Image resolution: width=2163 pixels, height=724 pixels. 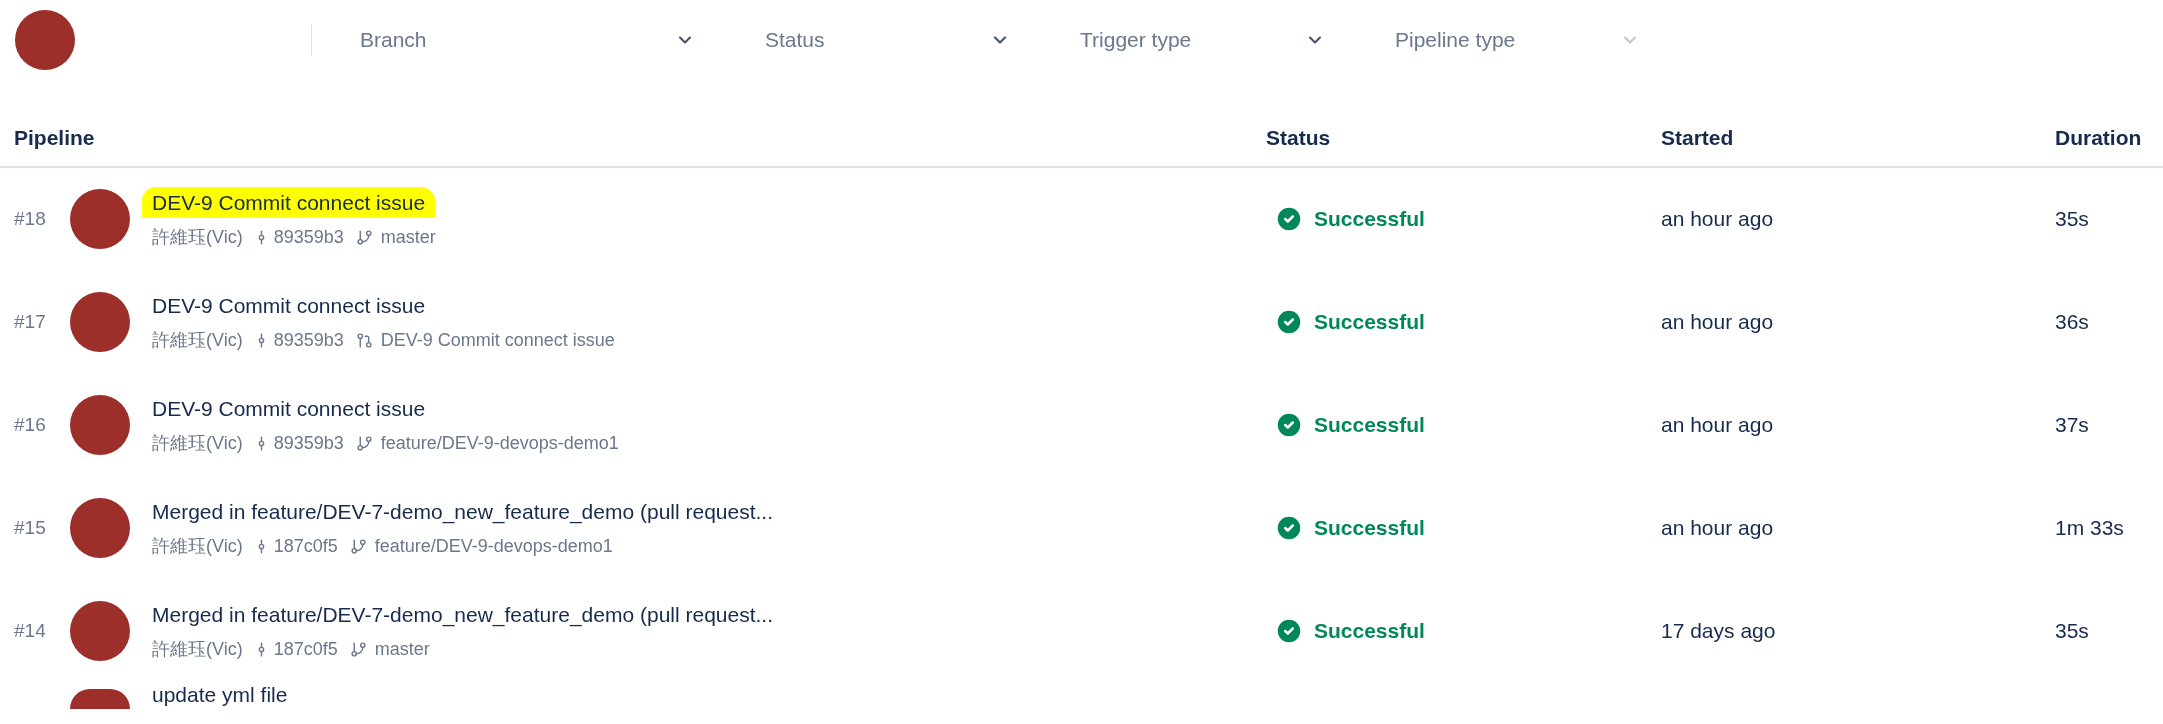 What do you see at coordinates (30, 424) in the screenshot?
I see `pipeline-number: #16` at bounding box center [30, 424].